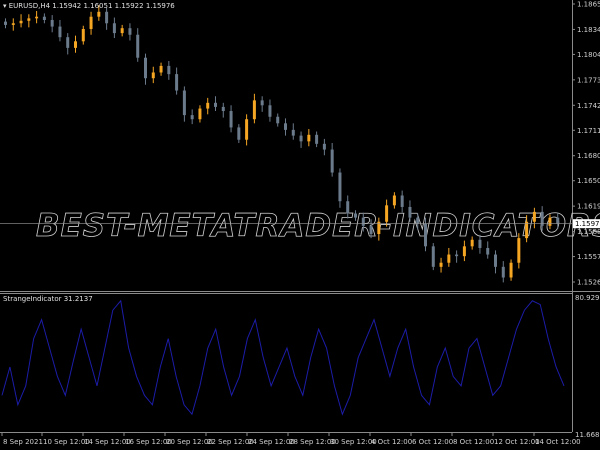 The width and height of the screenshot is (600, 450). Describe the element at coordinates (271, 442) in the screenshot. I see `time-tick-label: 24 Sep 12:00` at that location.